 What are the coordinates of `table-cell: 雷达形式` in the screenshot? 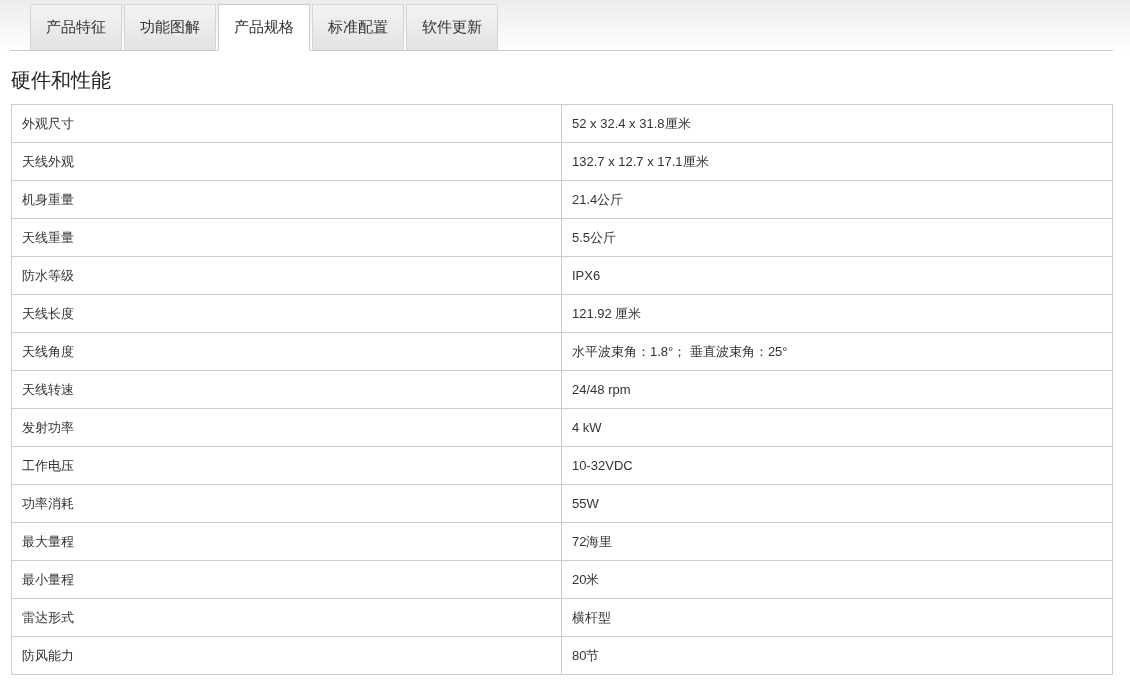 It's located at (286, 617).